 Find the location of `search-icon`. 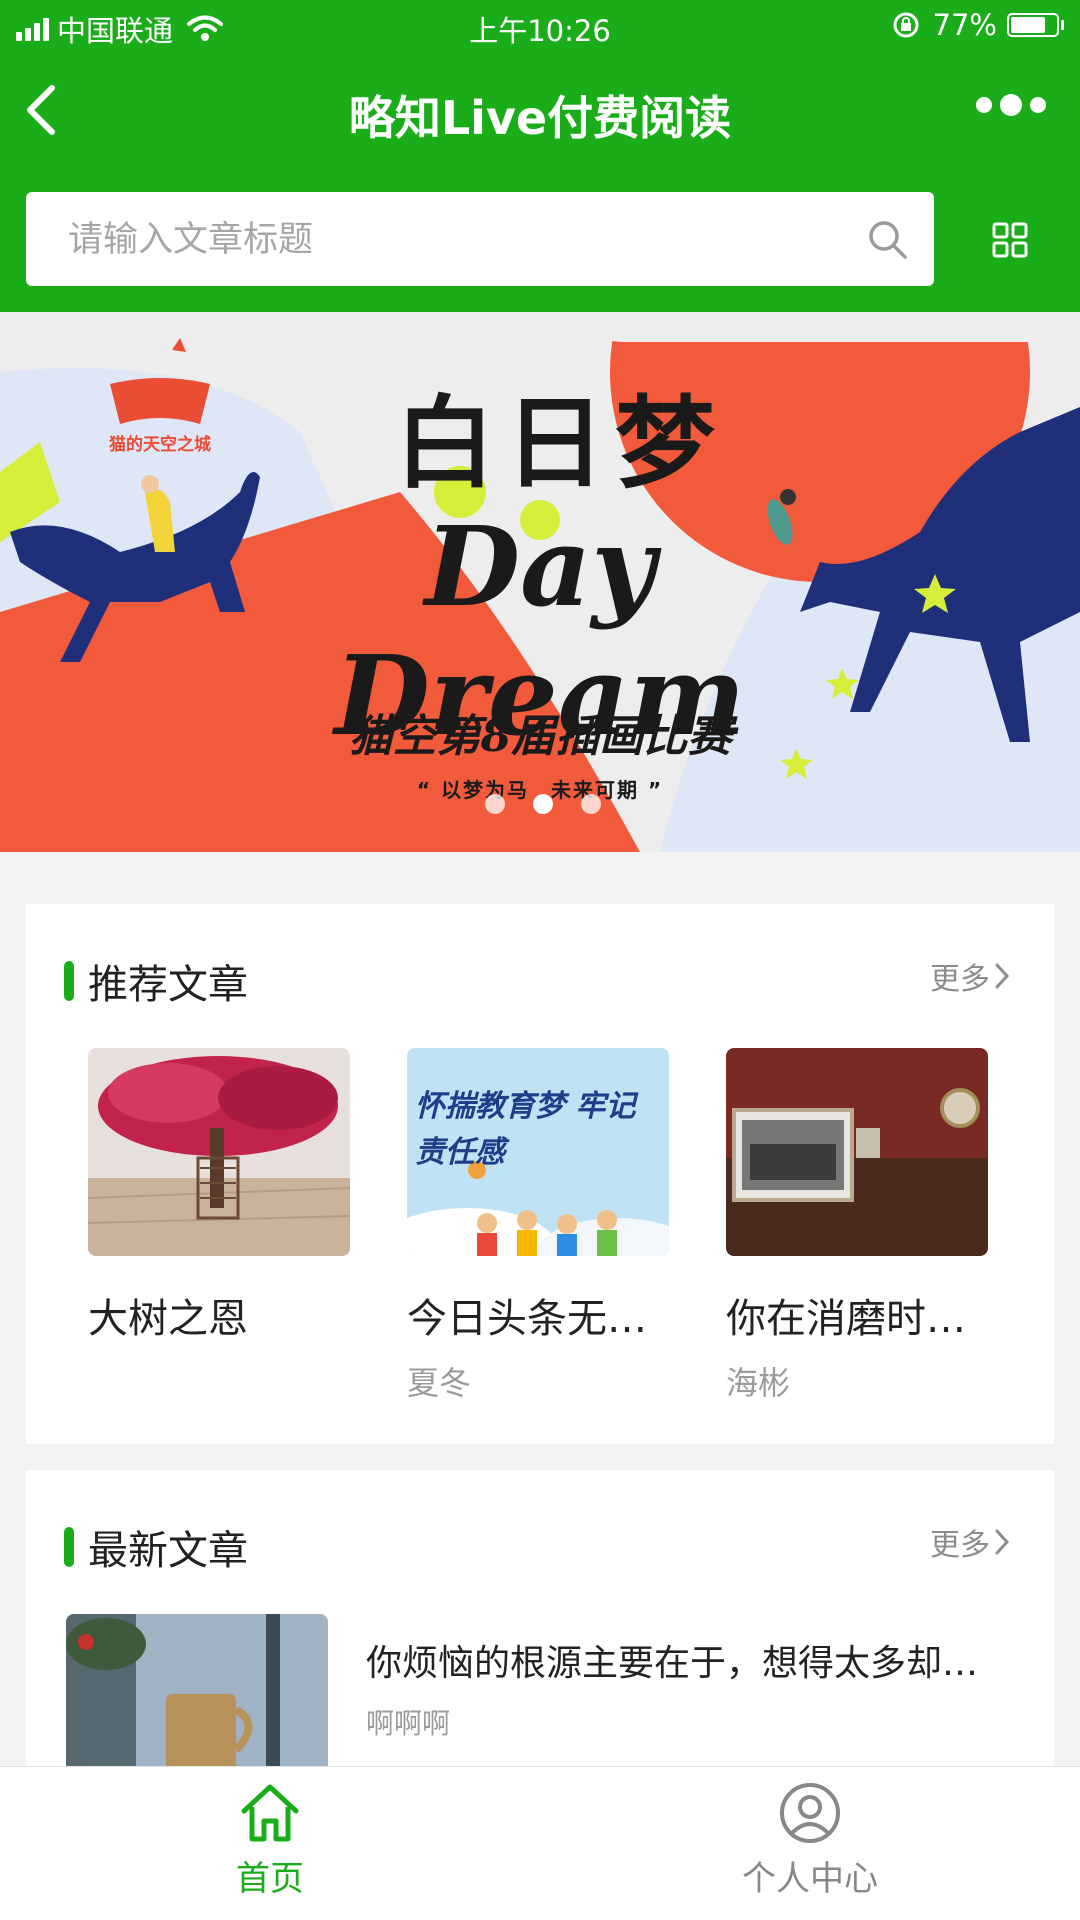

search-icon is located at coordinates (887, 239).